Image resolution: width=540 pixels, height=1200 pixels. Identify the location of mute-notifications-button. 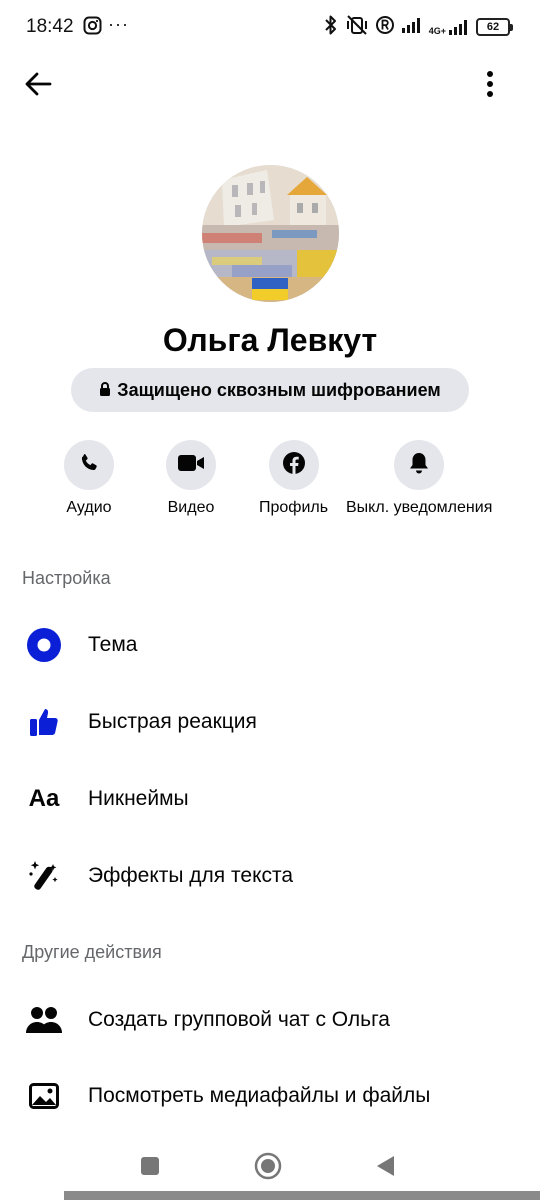
(419, 465).